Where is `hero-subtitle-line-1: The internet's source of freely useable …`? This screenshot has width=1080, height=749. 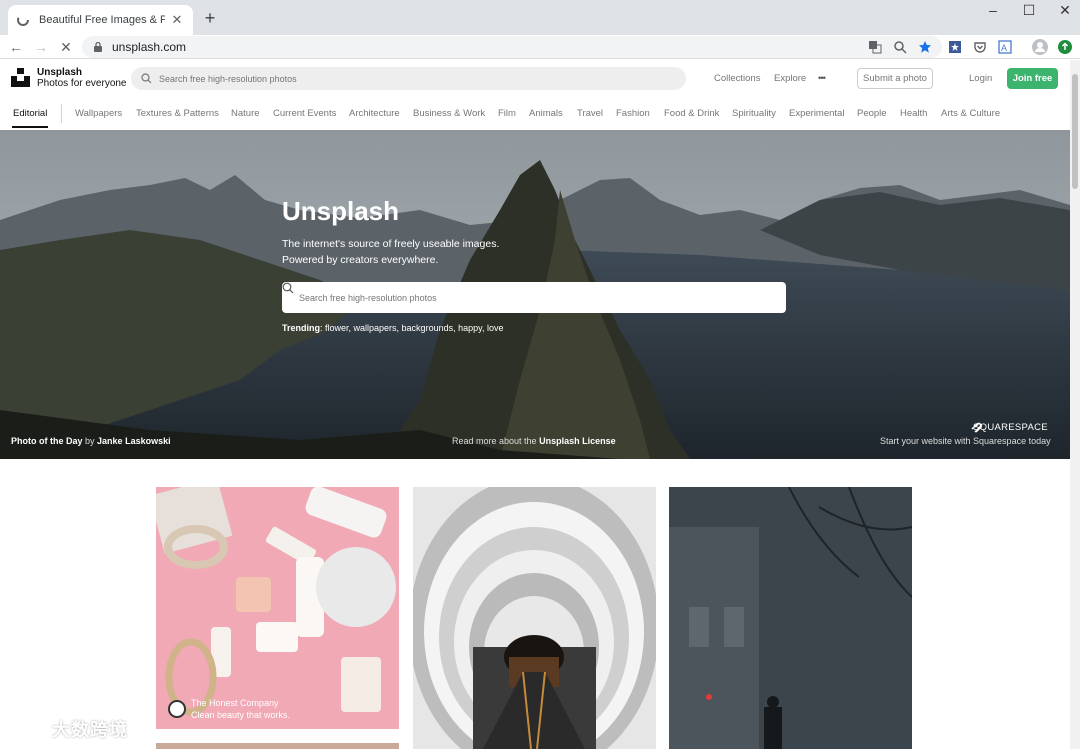 hero-subtitle-line-1: The internet's source of freely useable … is located at coordinates (391, 244).